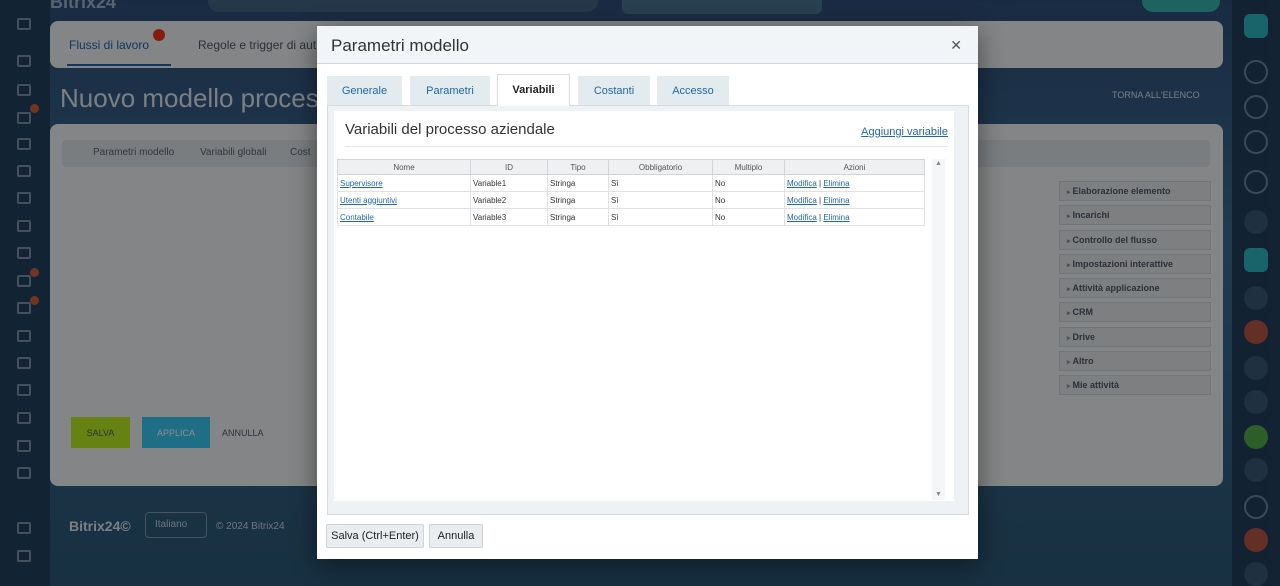 The width and height of the screenshot is (1280, 586). What do you see at coordinates (578, 167) in the screenshot?
I see `column-header-type: Tipo` at bounding box center [578, 167].